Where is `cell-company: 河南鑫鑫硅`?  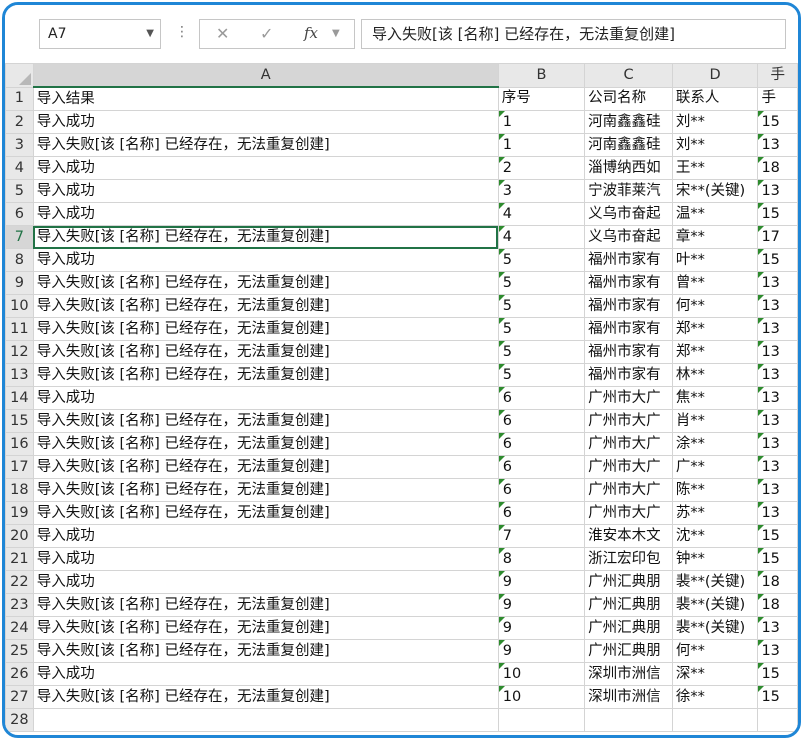
cell-company: 河南鑫鑫硅 is located at coordinates (628, 145).